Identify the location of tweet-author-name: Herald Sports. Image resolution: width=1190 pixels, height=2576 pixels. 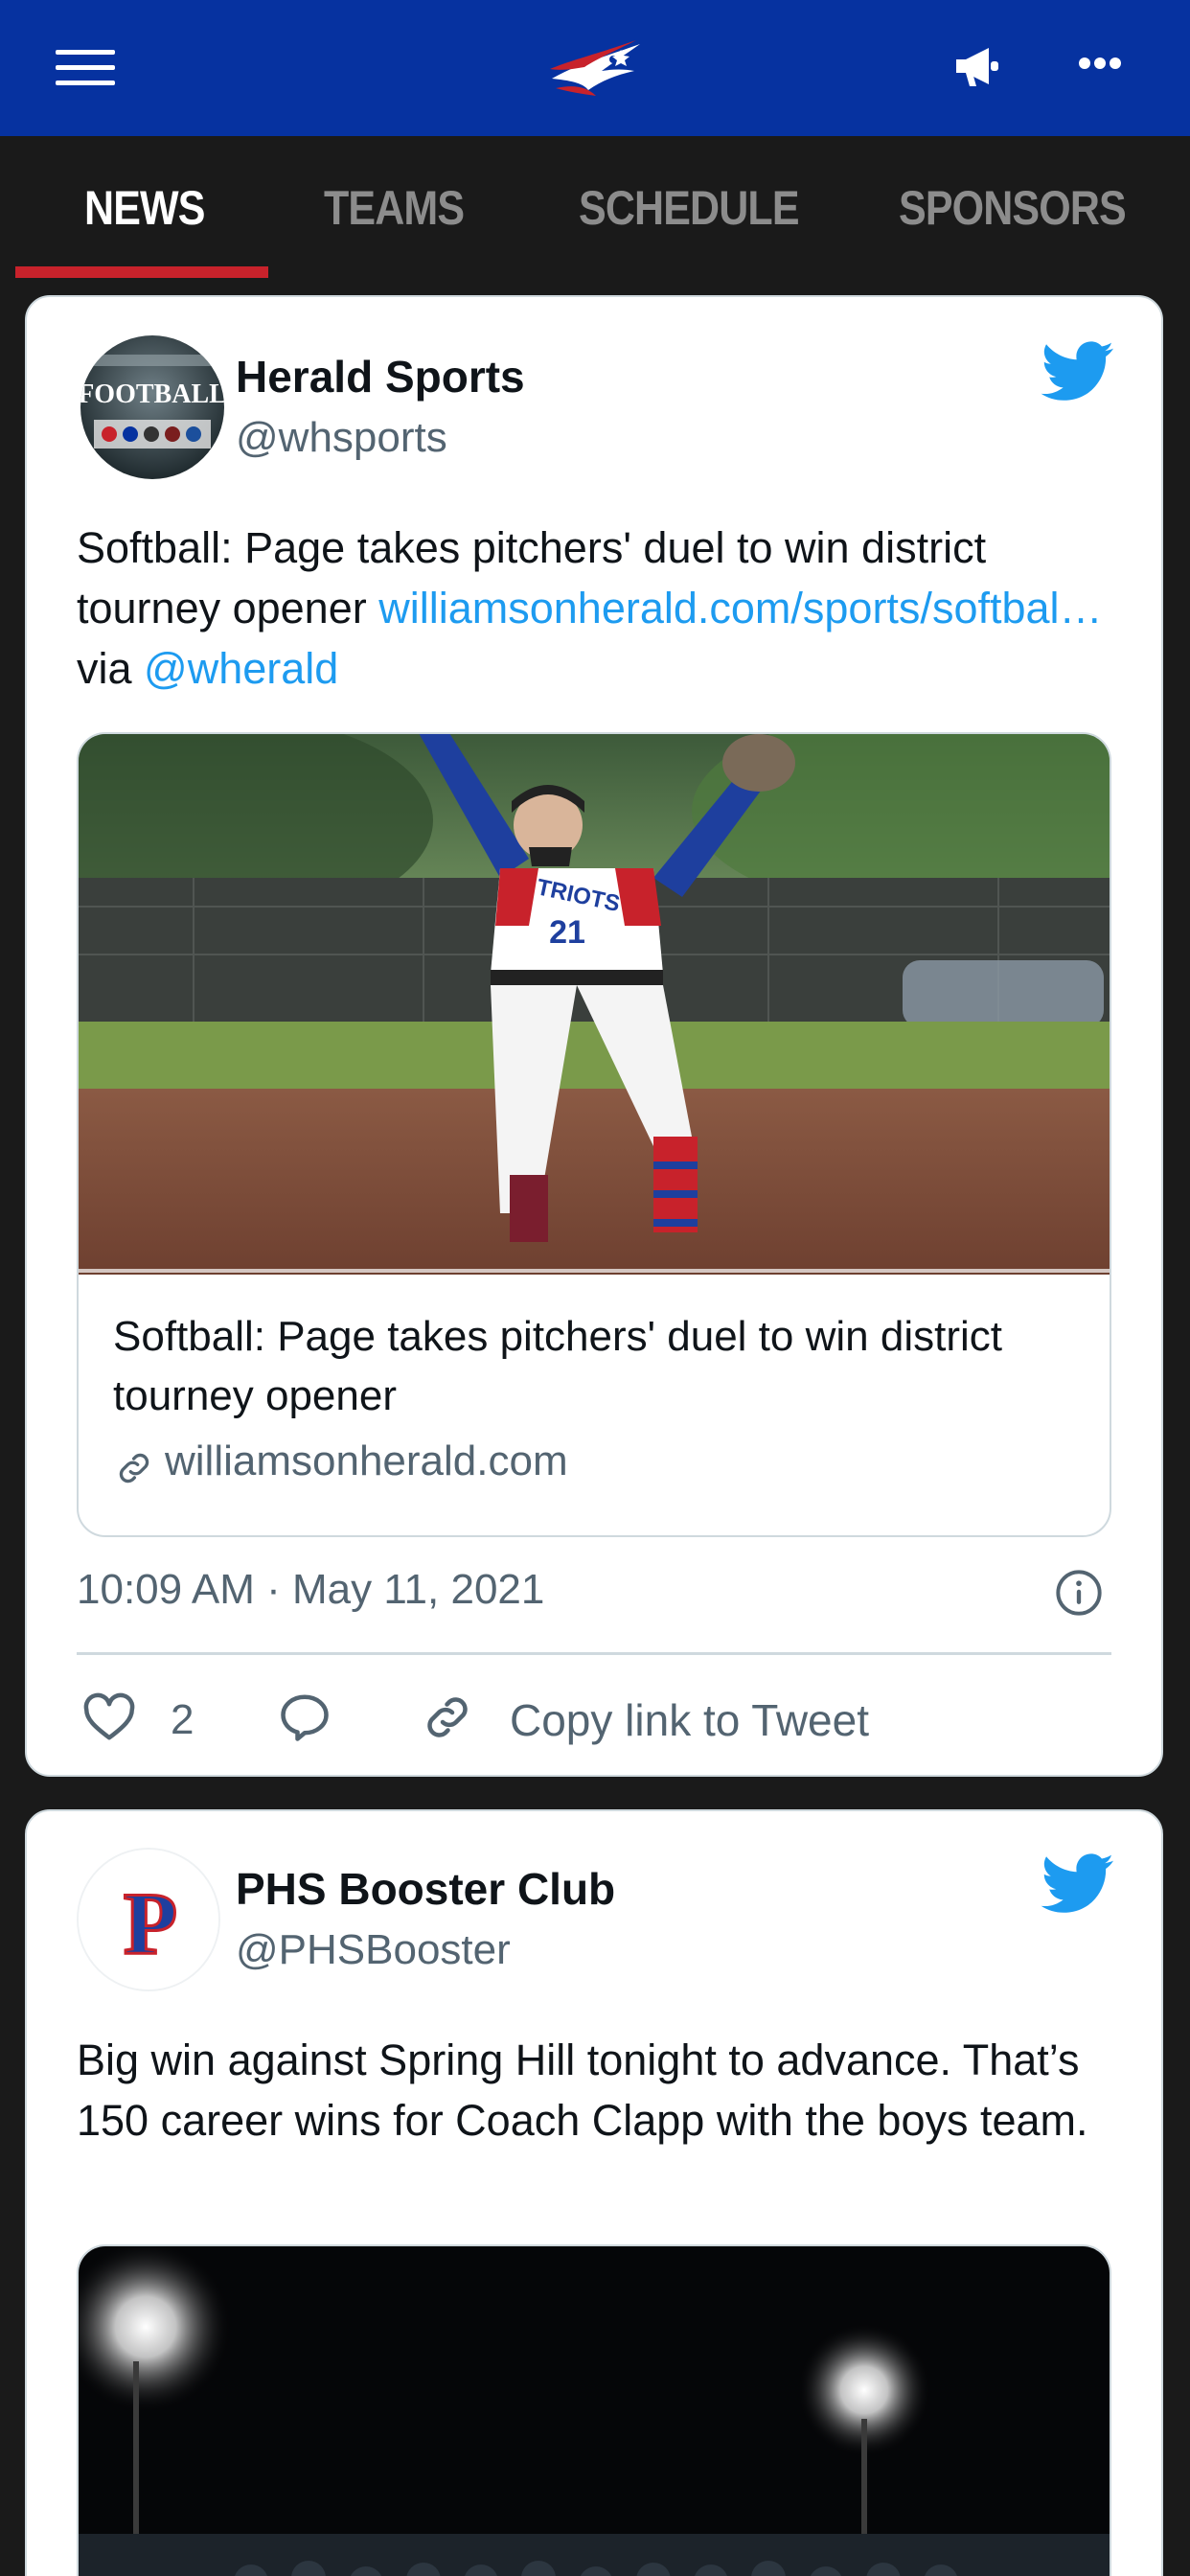
(381, 376).